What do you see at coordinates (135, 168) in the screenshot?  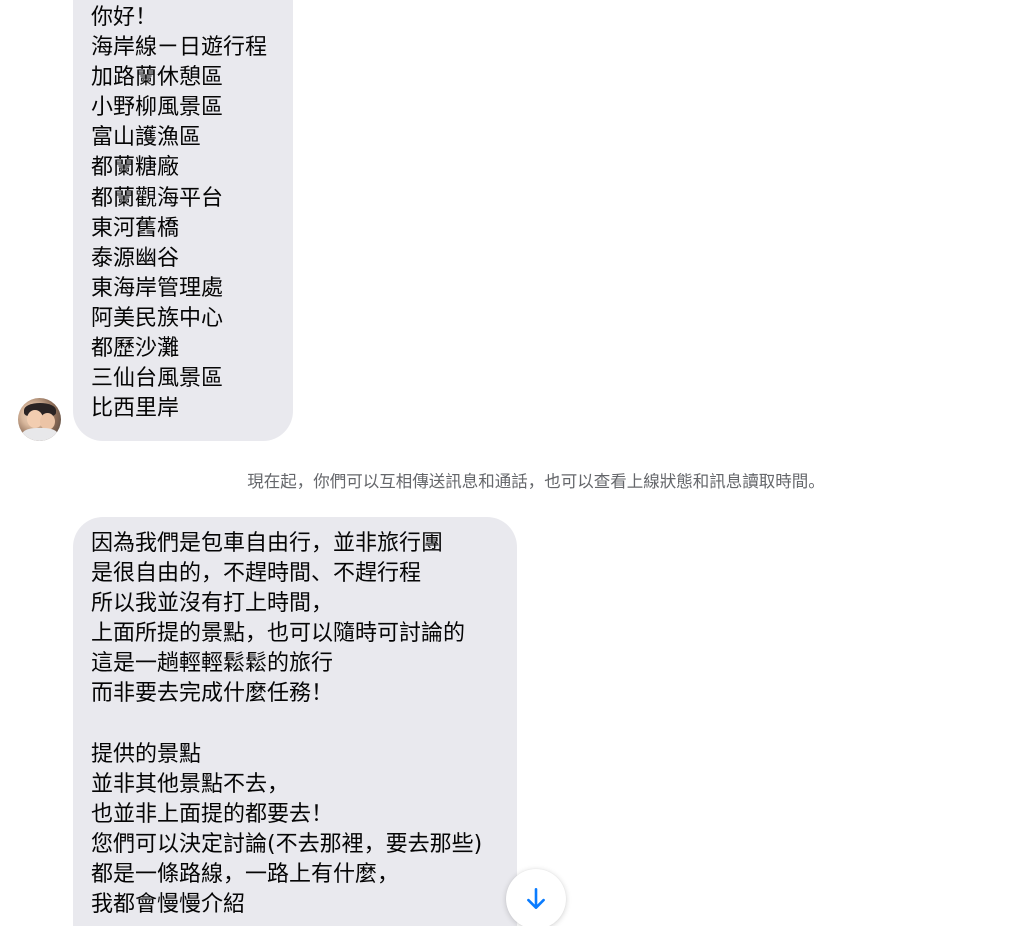 I see `message-line: 都蘭糖廠` at bounding box center [135, 168].